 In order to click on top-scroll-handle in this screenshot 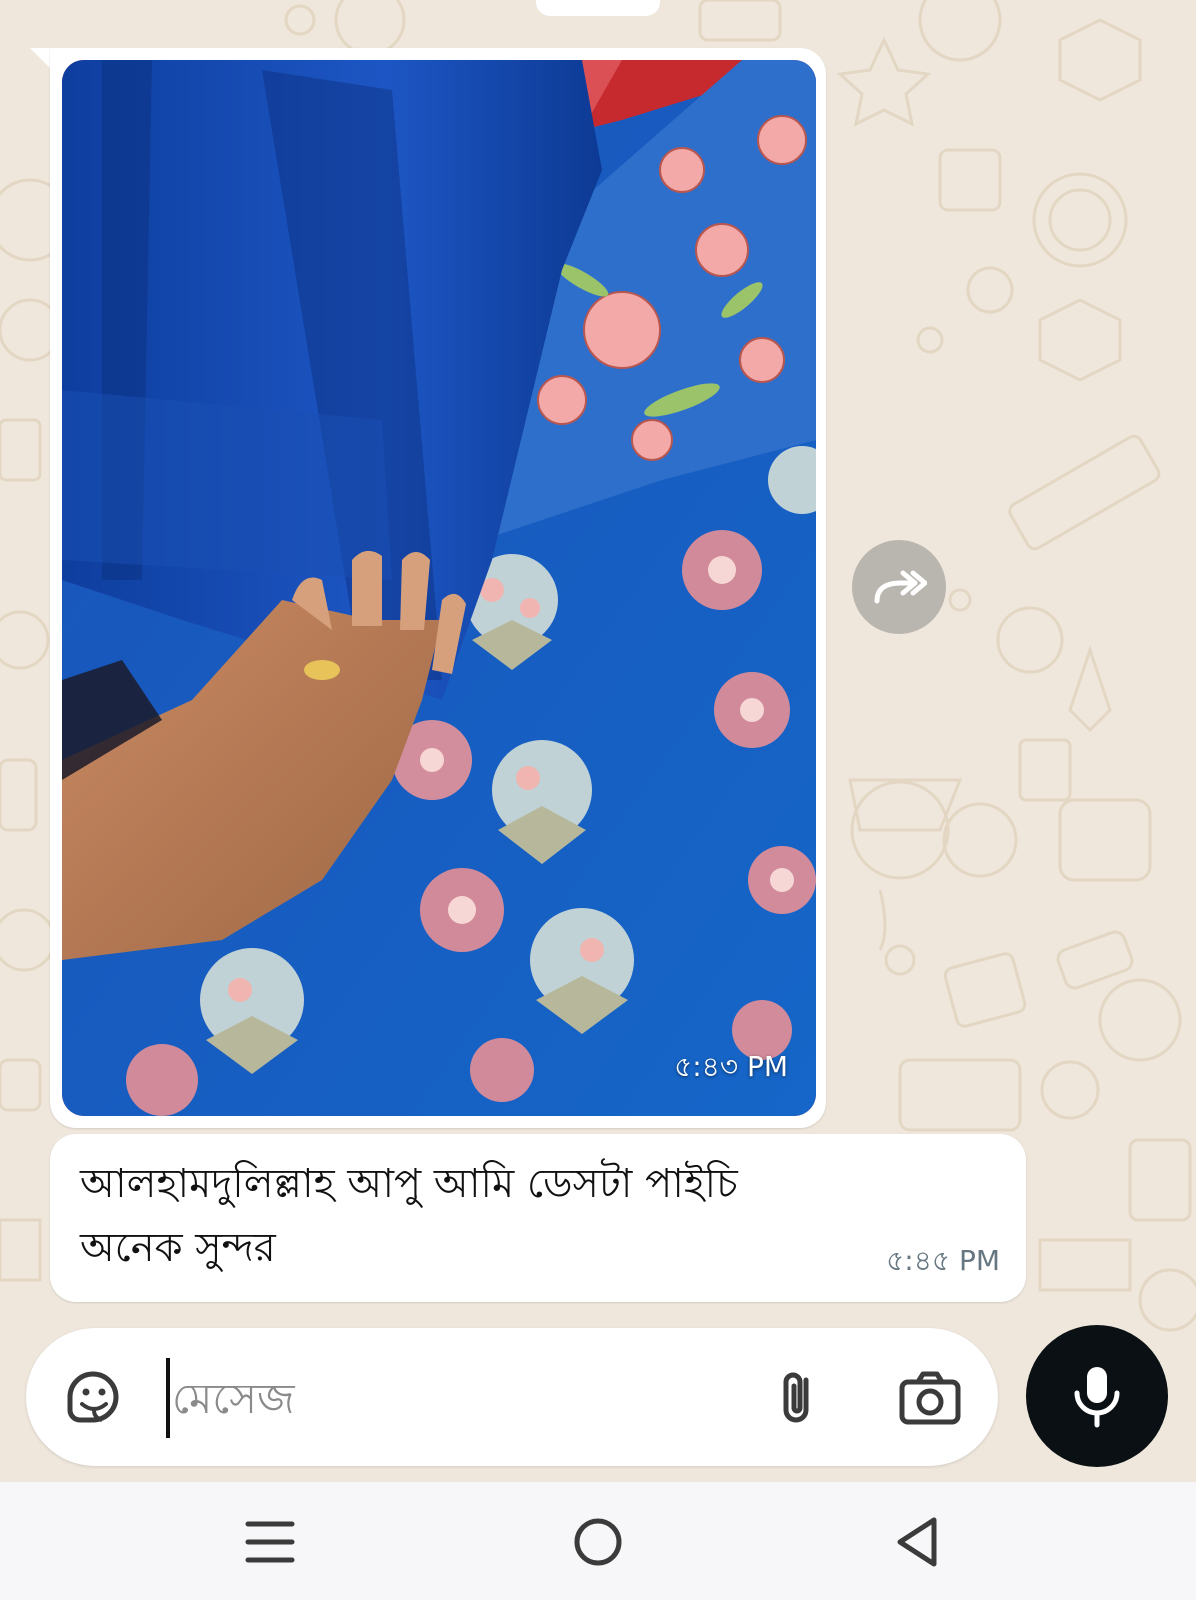, I will do `click(598, 8)`.